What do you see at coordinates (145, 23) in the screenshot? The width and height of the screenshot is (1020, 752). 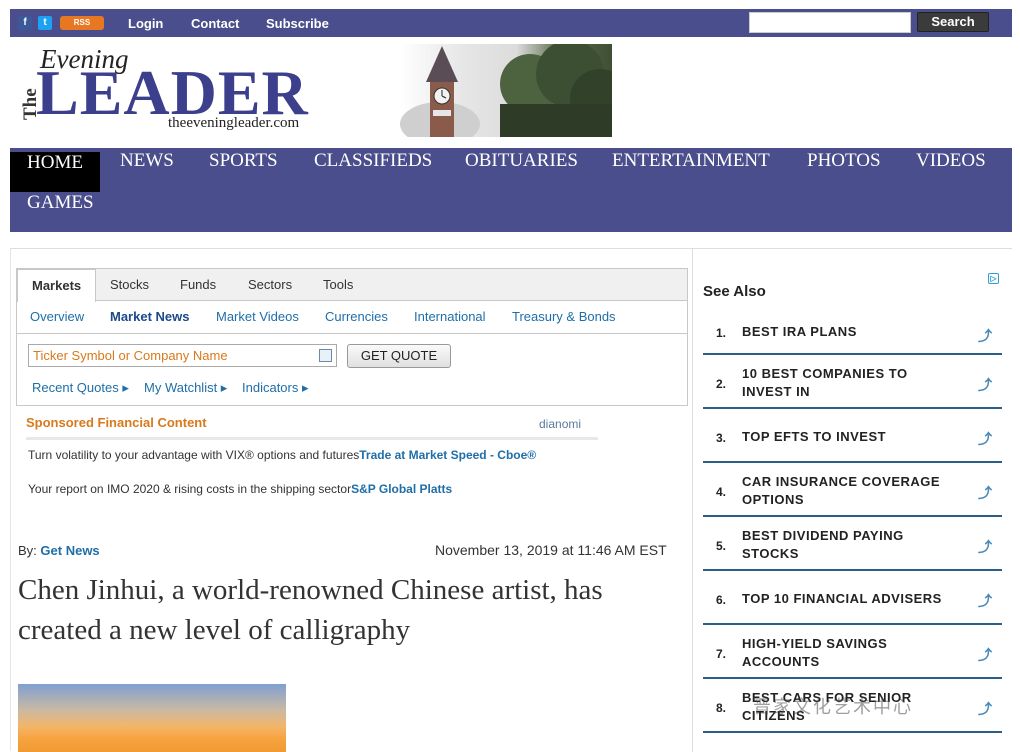 I see `login-link: Login` at bounding box center [145, 23].